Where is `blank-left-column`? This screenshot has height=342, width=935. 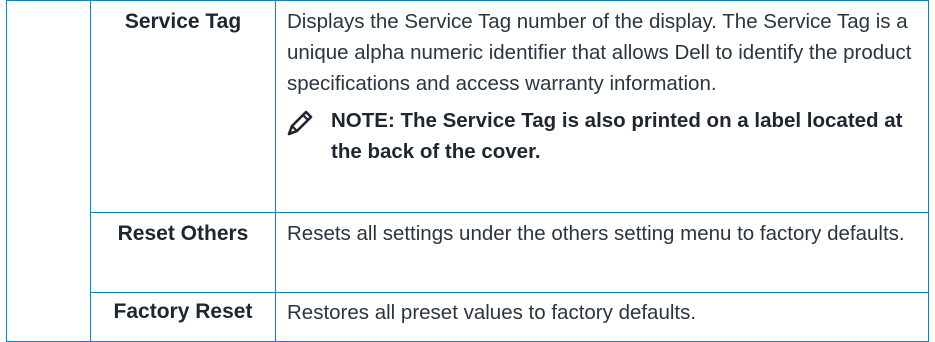 blank-left-column is located at coordinates (48, 171).